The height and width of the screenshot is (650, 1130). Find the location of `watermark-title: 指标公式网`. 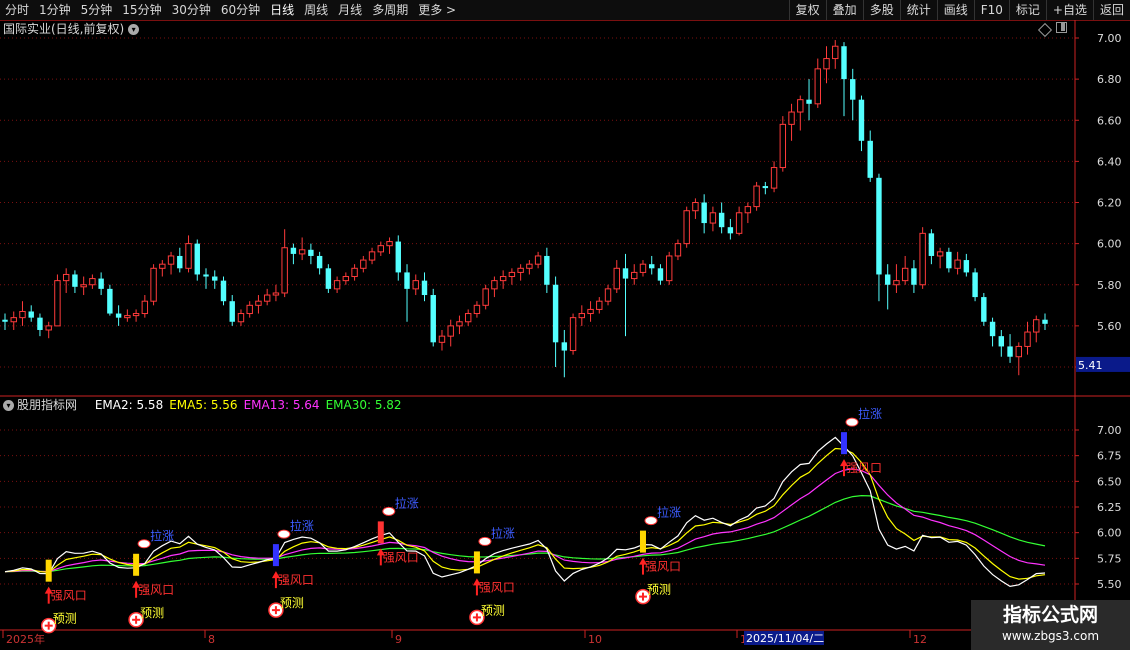

watermark-title: 指标公式网 is located at coordinates (1050, 615).